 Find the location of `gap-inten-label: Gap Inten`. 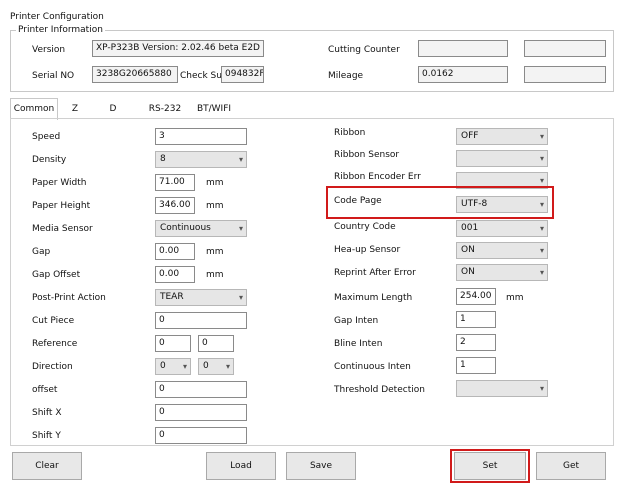

gap-inten-label: Gap Inten is located at coordinates (356, 321).